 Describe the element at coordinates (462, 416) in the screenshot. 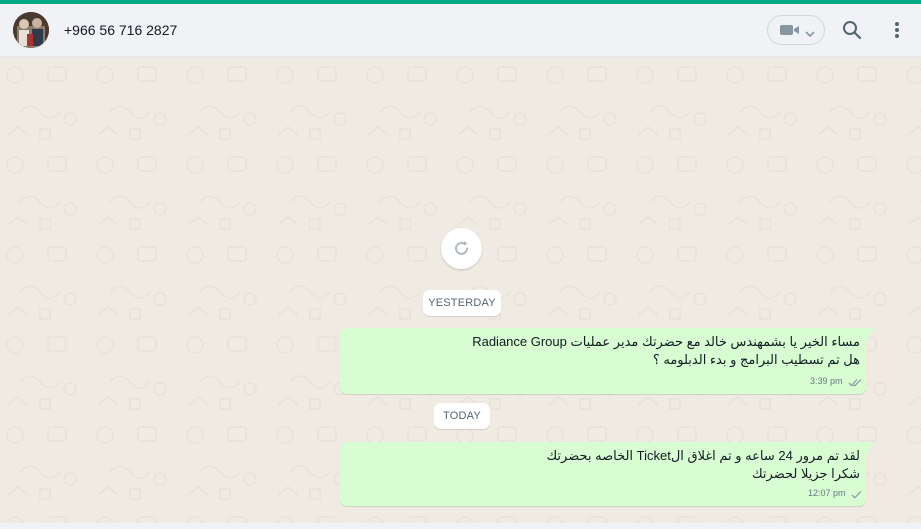

I see `date-divider-today: TODAY` at that location.